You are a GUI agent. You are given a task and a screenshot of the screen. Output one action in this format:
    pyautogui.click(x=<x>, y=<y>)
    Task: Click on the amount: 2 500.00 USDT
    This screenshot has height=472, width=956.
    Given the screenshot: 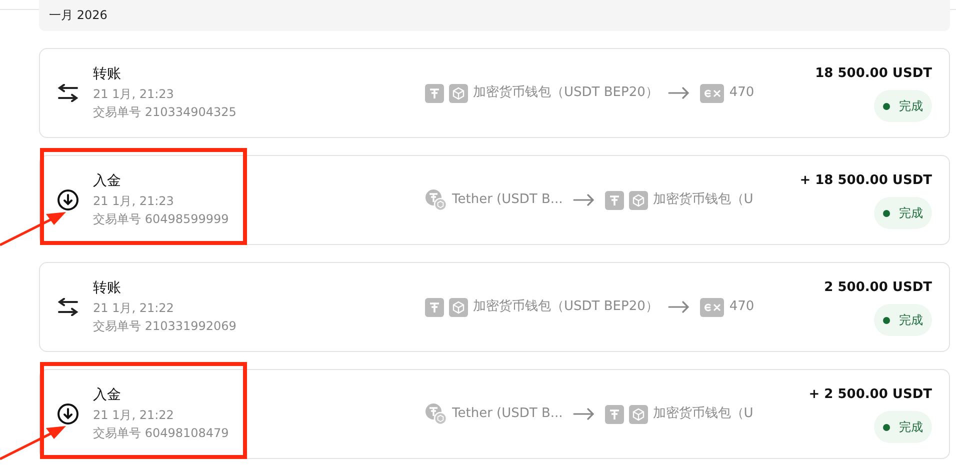 What is the action you would take?
    pyautogui.click(x=878, y=287)
    